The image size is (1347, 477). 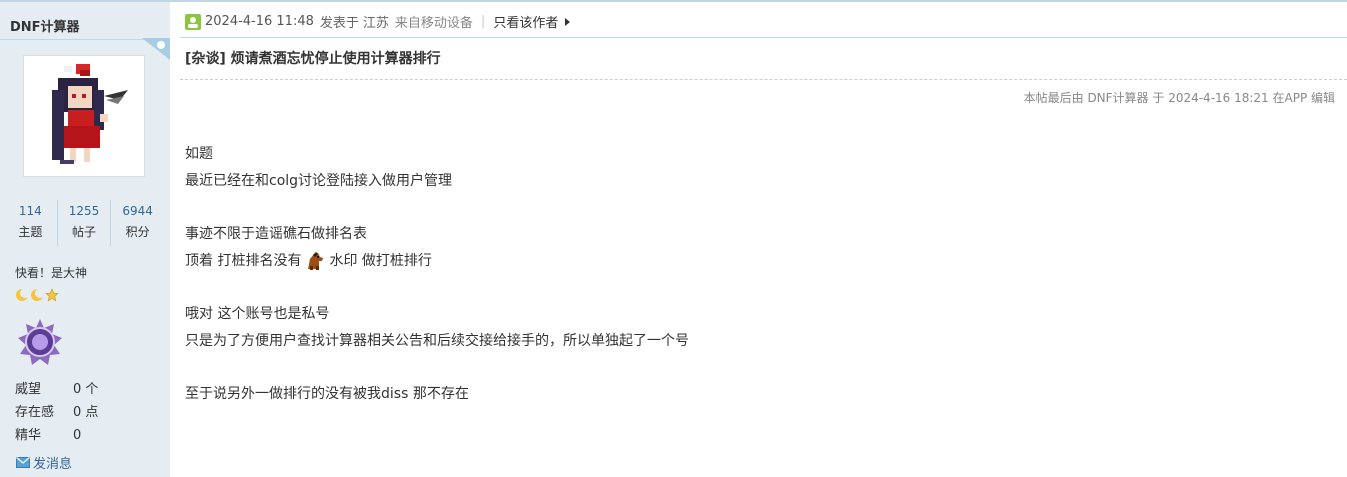 I want to click on author-info: 威望 0 个 存在感 0 点 精华 0, so click(x=56, y=412).